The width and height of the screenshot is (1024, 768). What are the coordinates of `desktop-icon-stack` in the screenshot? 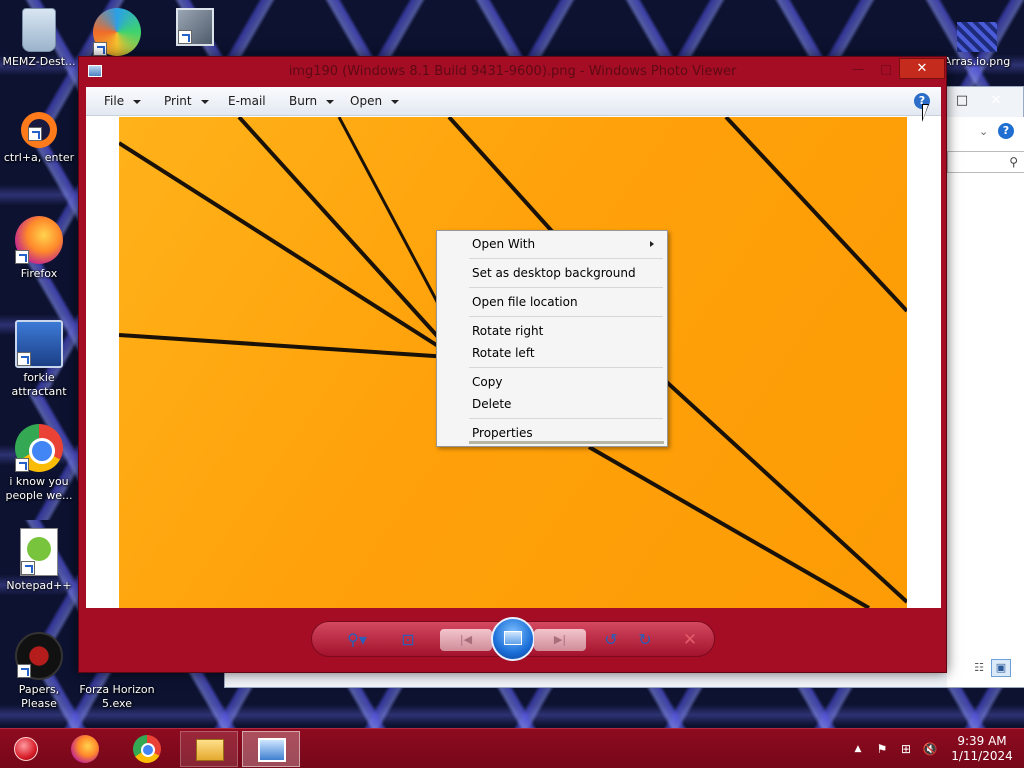 It's located at (195, 28).